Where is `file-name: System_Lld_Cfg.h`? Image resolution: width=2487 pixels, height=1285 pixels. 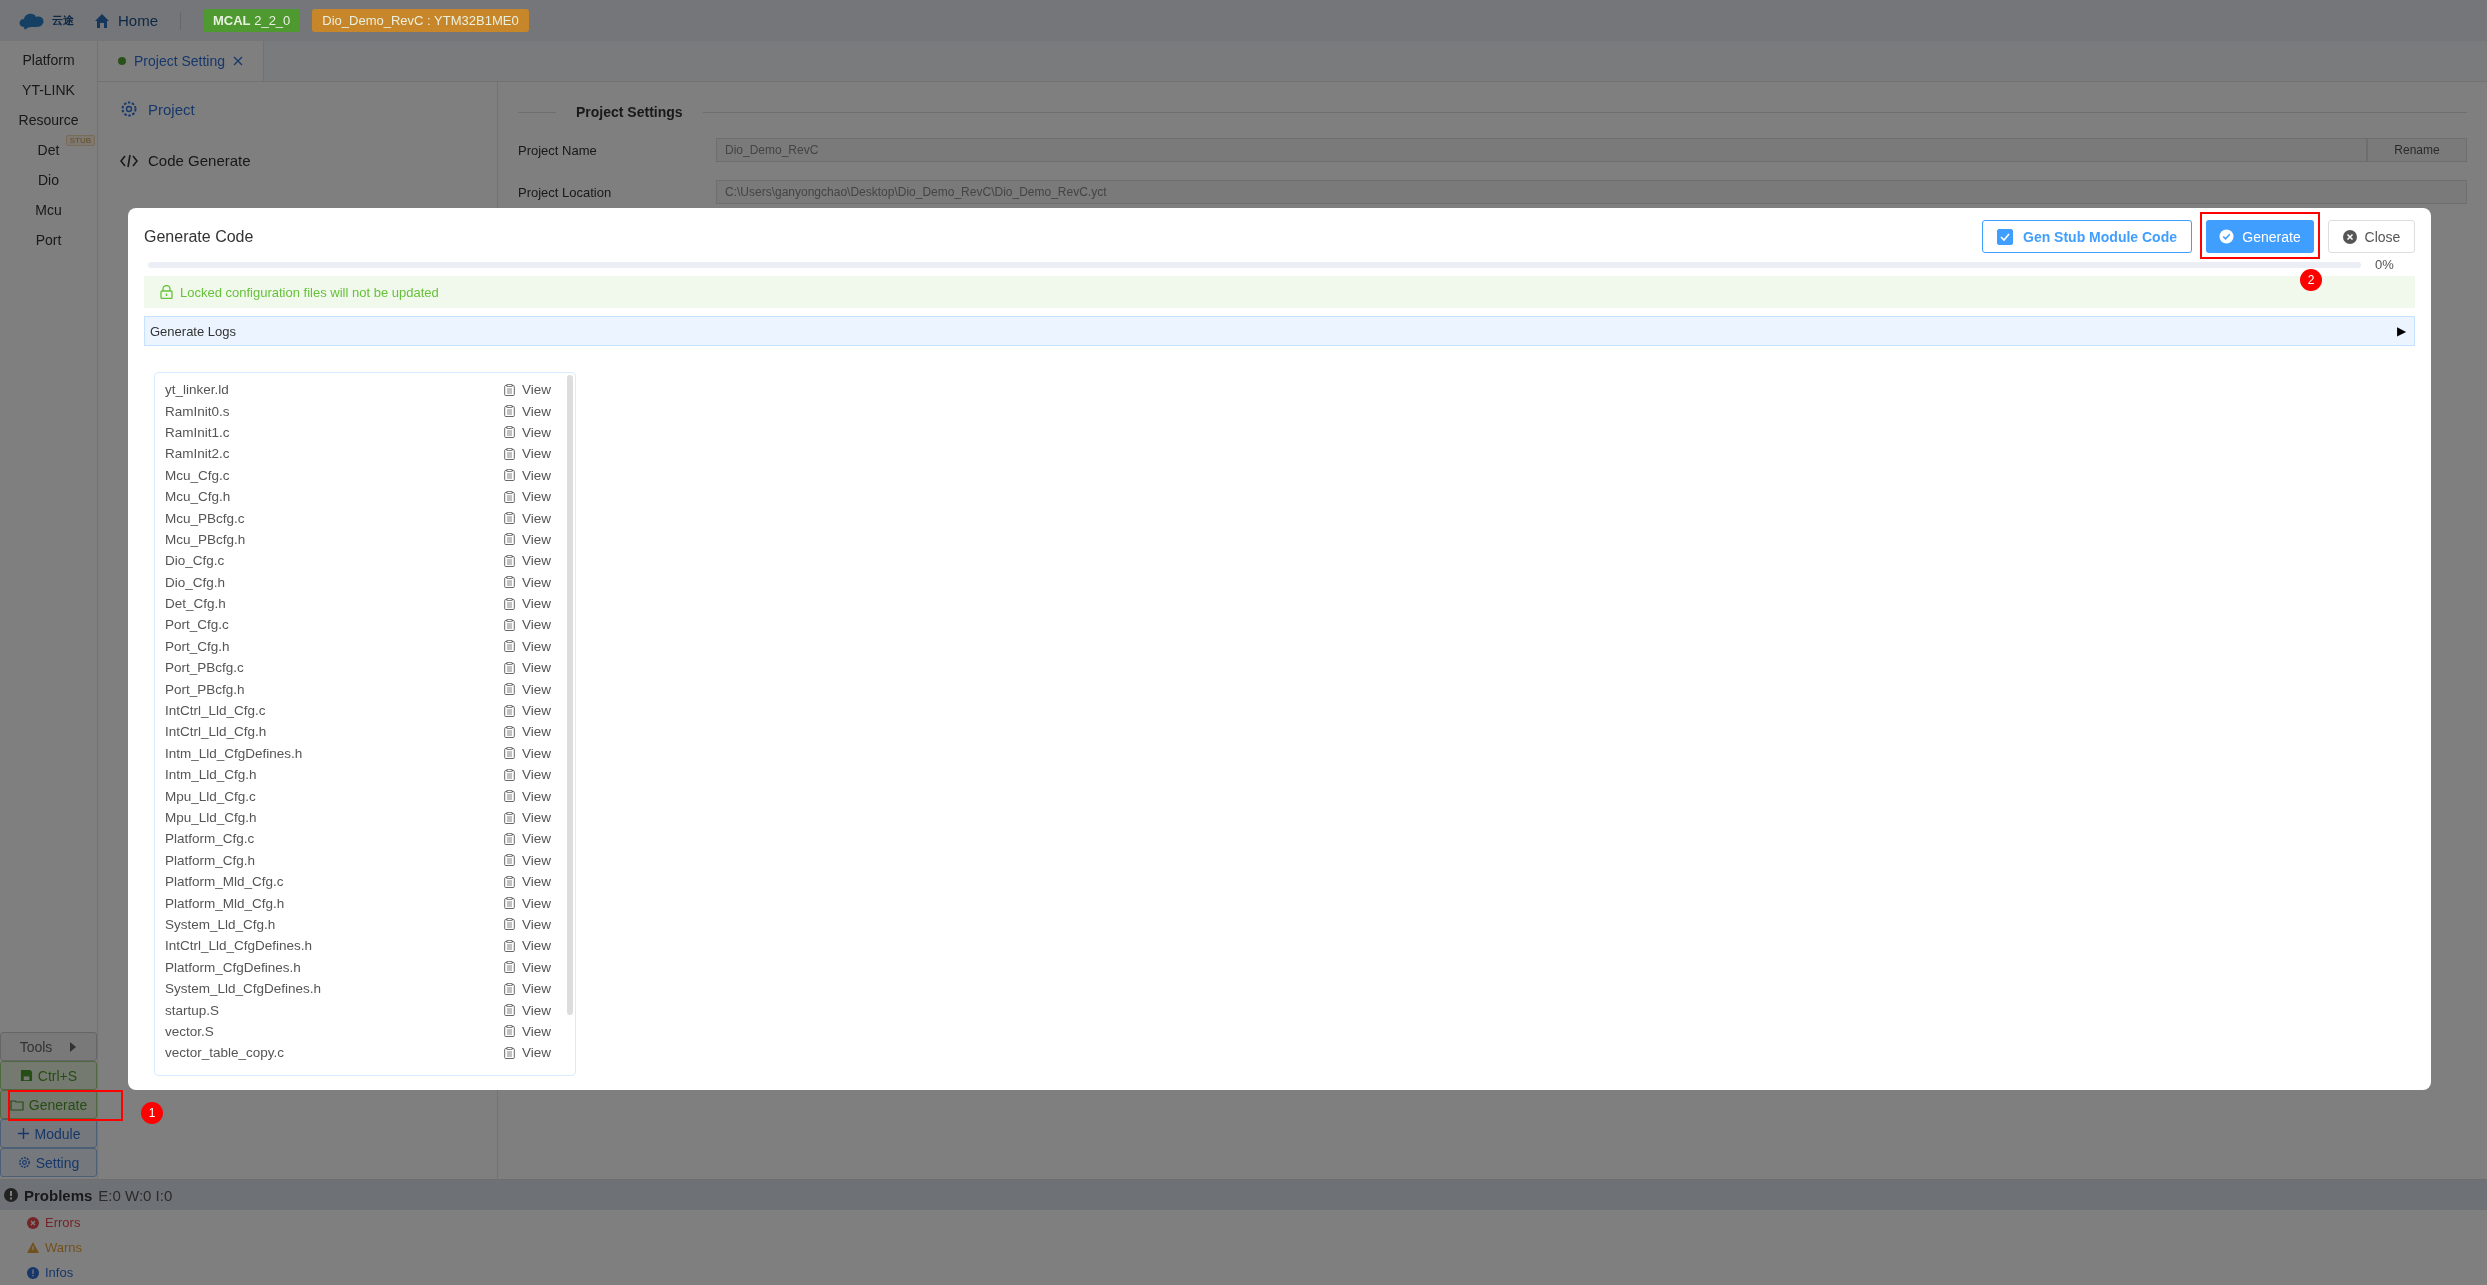
file-name: System_Lld_Cfg.h is located at coordinates (220, 924).